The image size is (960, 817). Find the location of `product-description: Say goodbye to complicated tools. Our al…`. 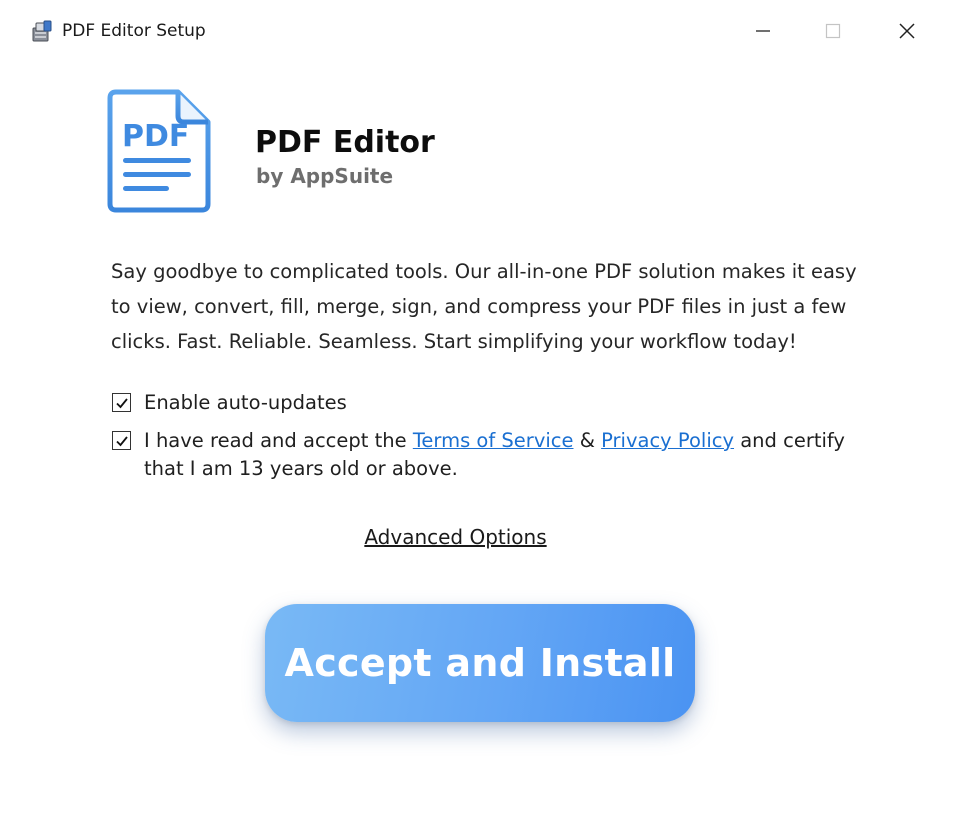

product-description: Say goodbye to complicated tools. Our al… is located at coordinates (484, 306).